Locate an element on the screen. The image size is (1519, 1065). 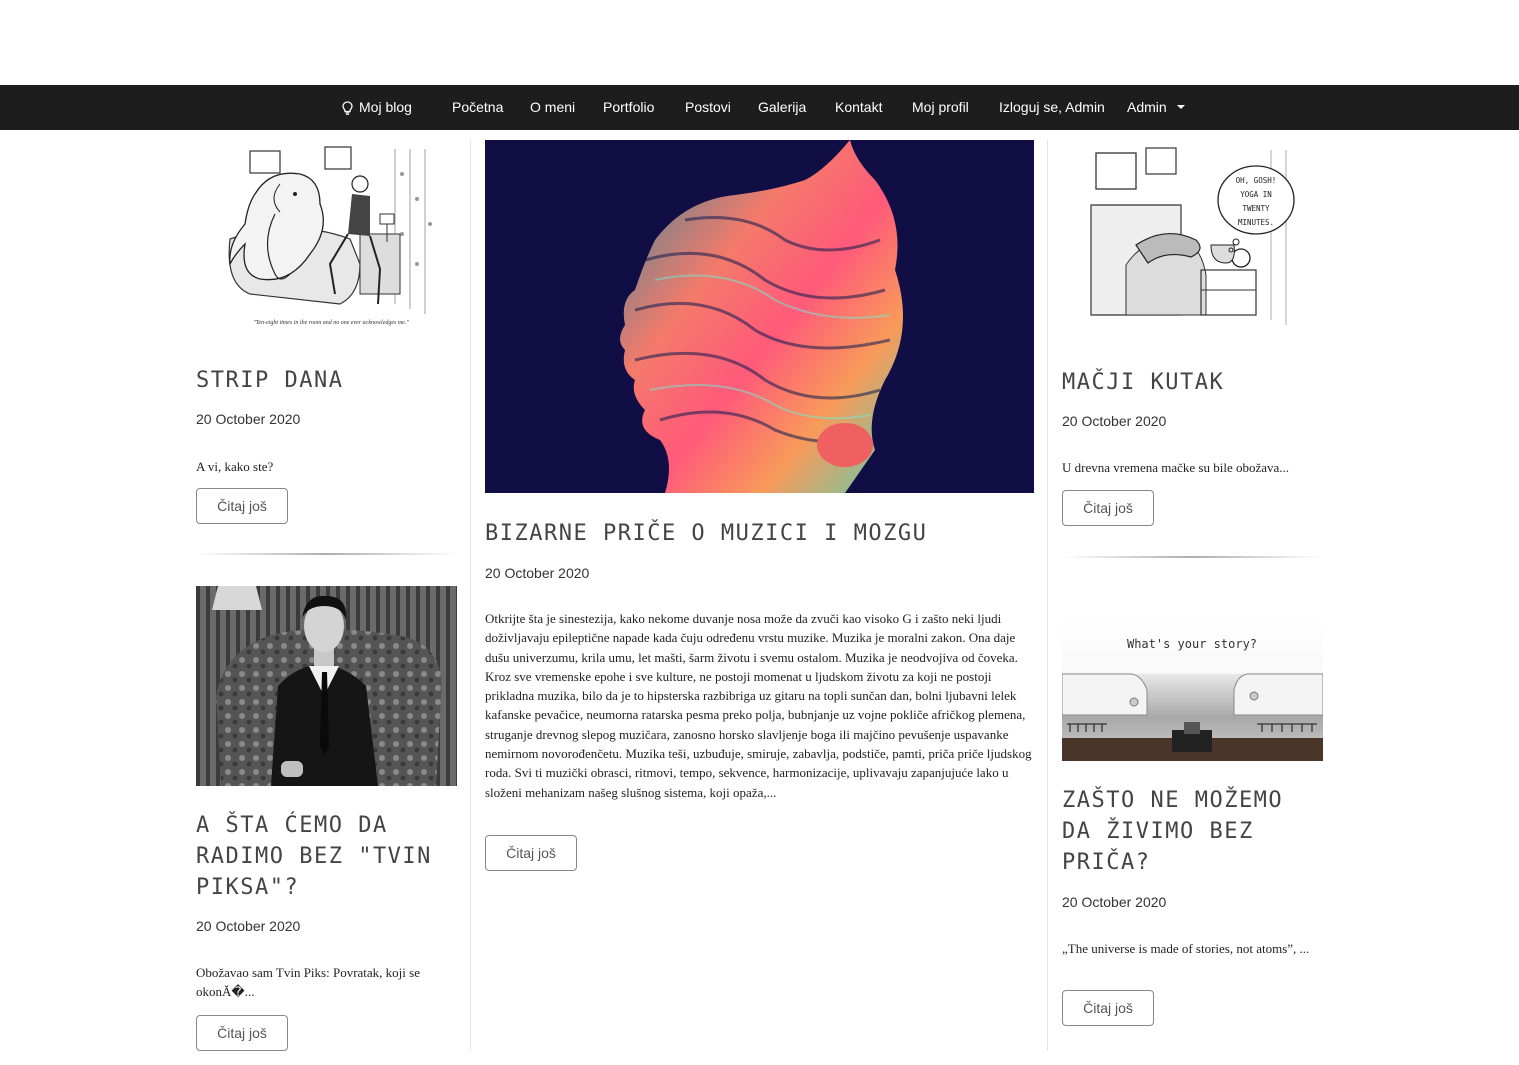
nav-profile: Moj profil is located at coordinates (940, 107).